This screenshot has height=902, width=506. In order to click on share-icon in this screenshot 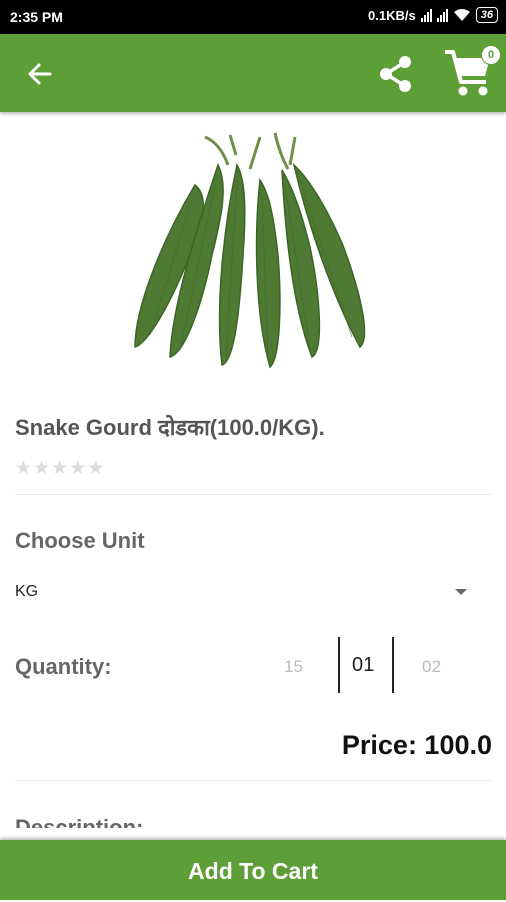, I will do `click(395, 74)`.